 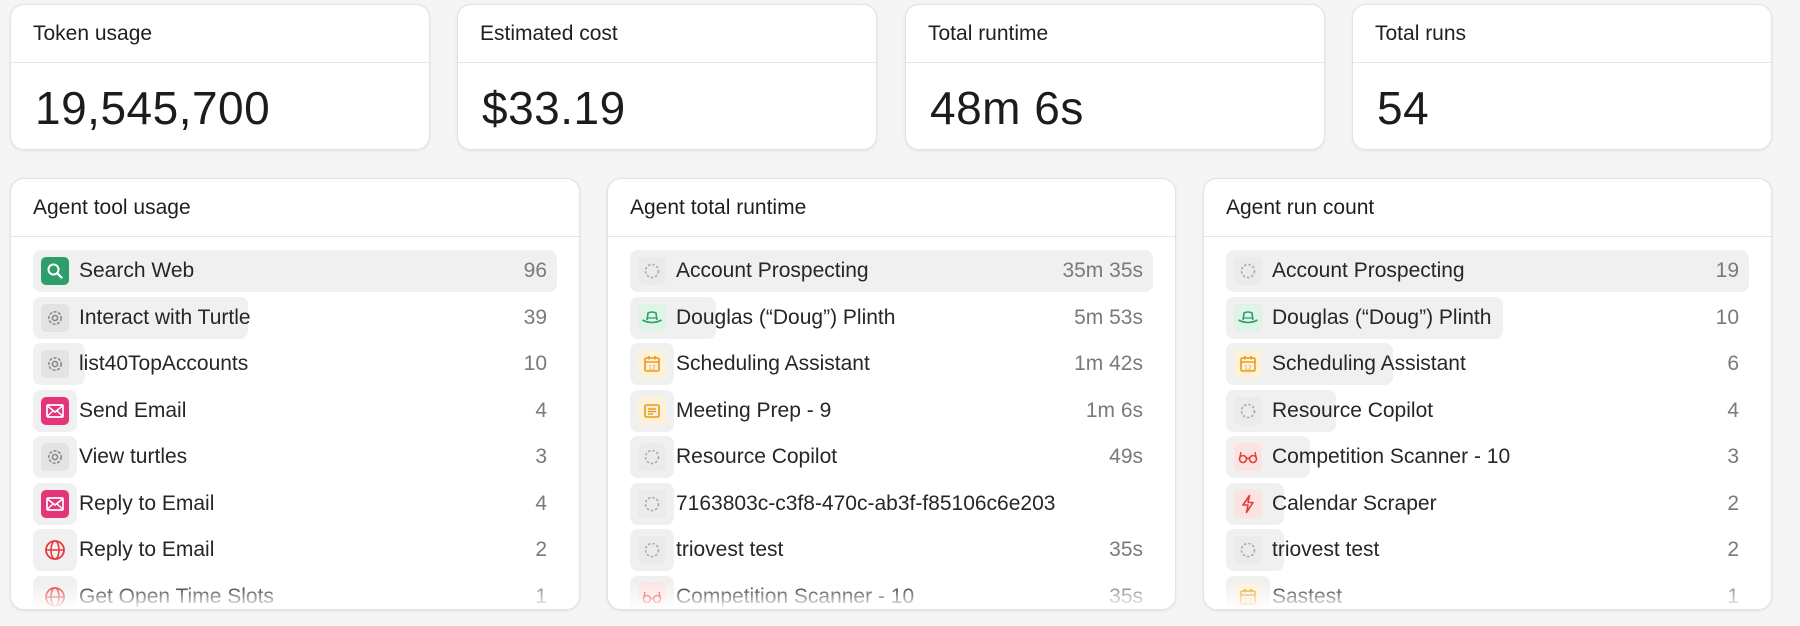 I want to click on list-item: 12 Scheduling Assistant 6, so click(x=1487, y=364).